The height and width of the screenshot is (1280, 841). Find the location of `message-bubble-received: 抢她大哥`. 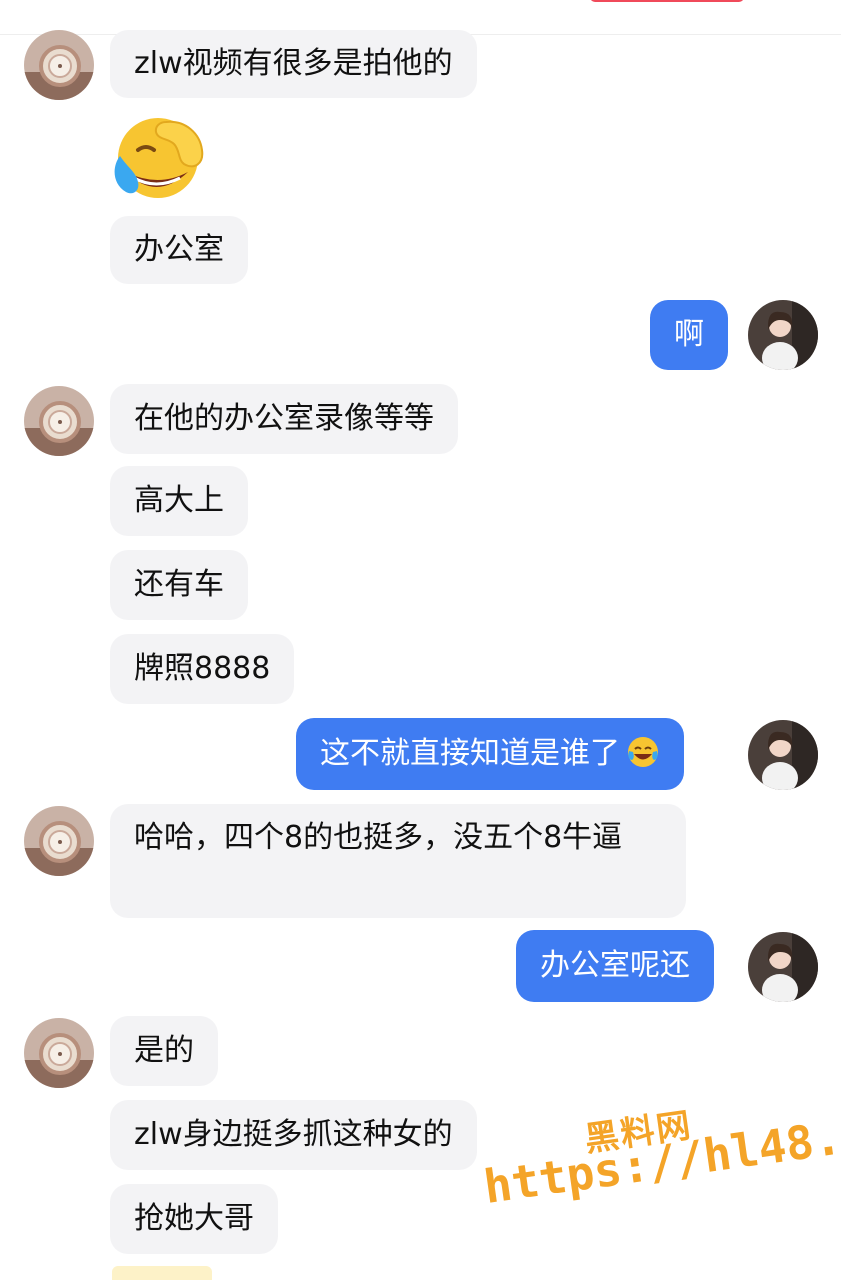

message-bubble-received: 抢她大哥 is located at coordinates (194, 1219).